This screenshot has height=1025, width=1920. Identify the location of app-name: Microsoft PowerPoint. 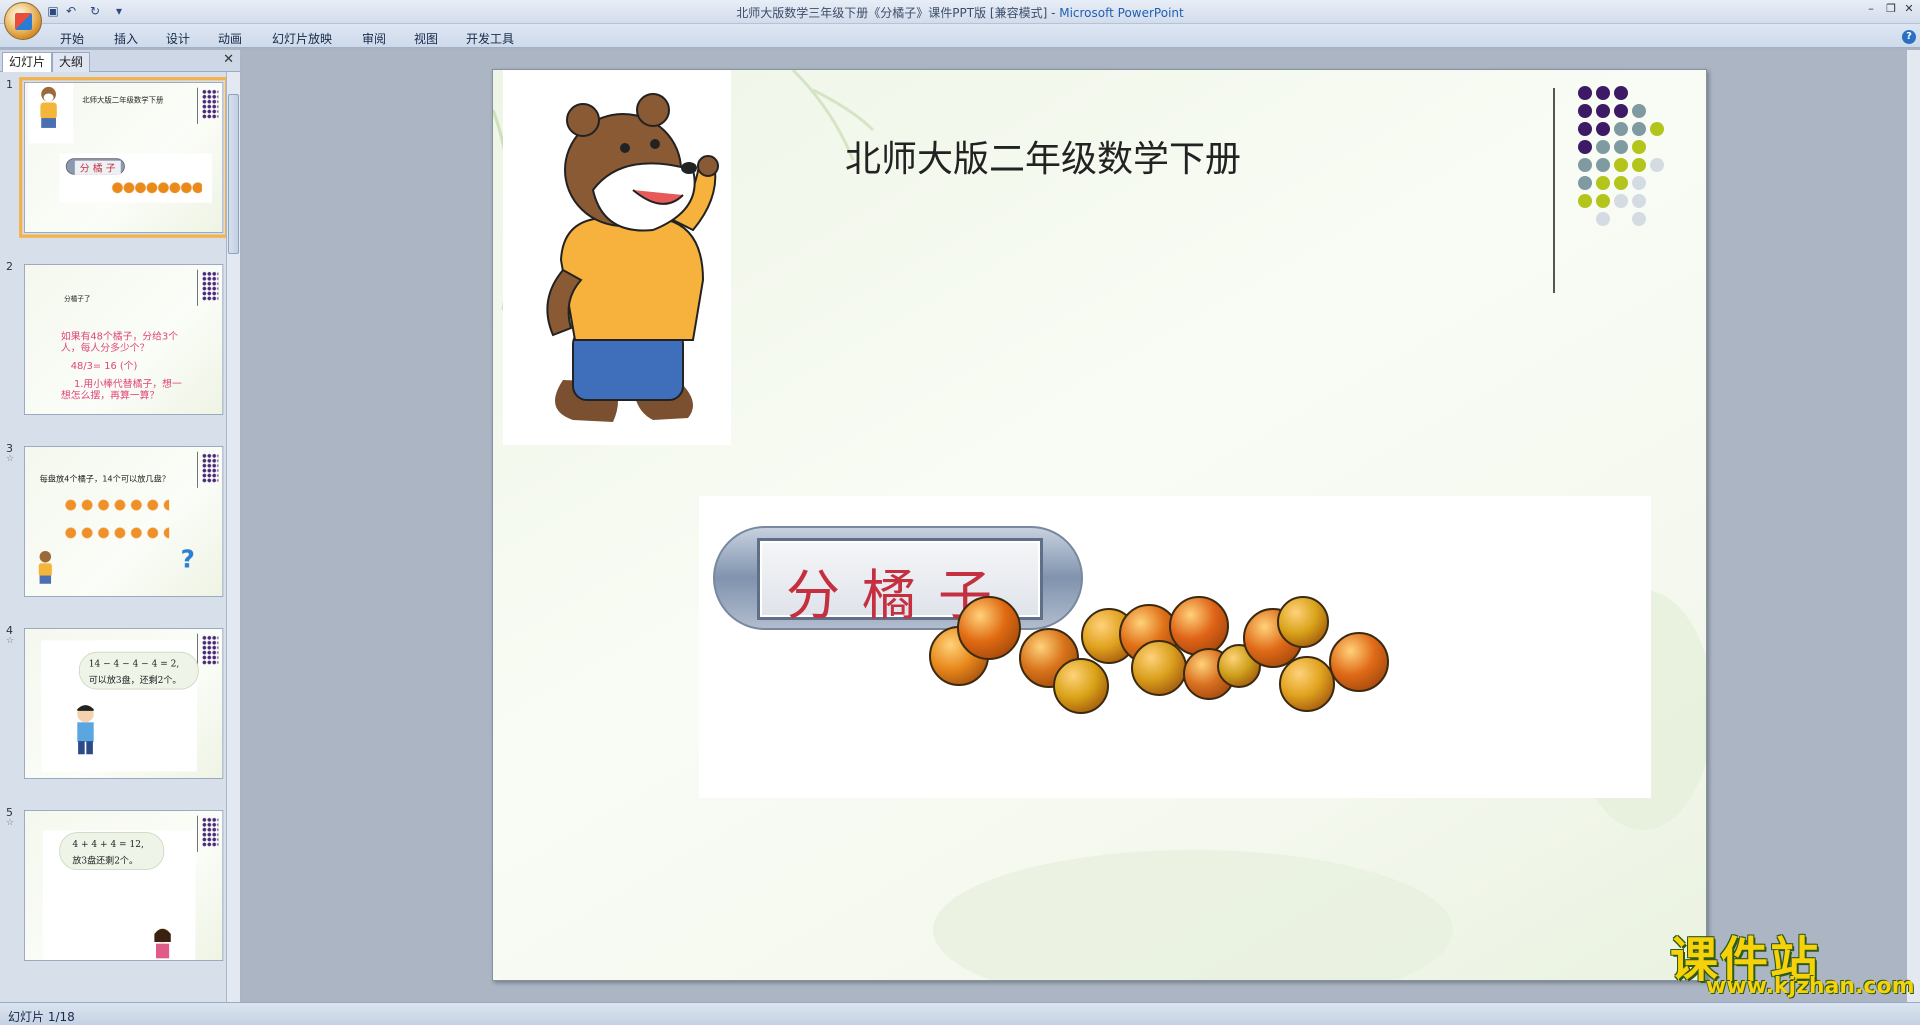
(1121, 13).